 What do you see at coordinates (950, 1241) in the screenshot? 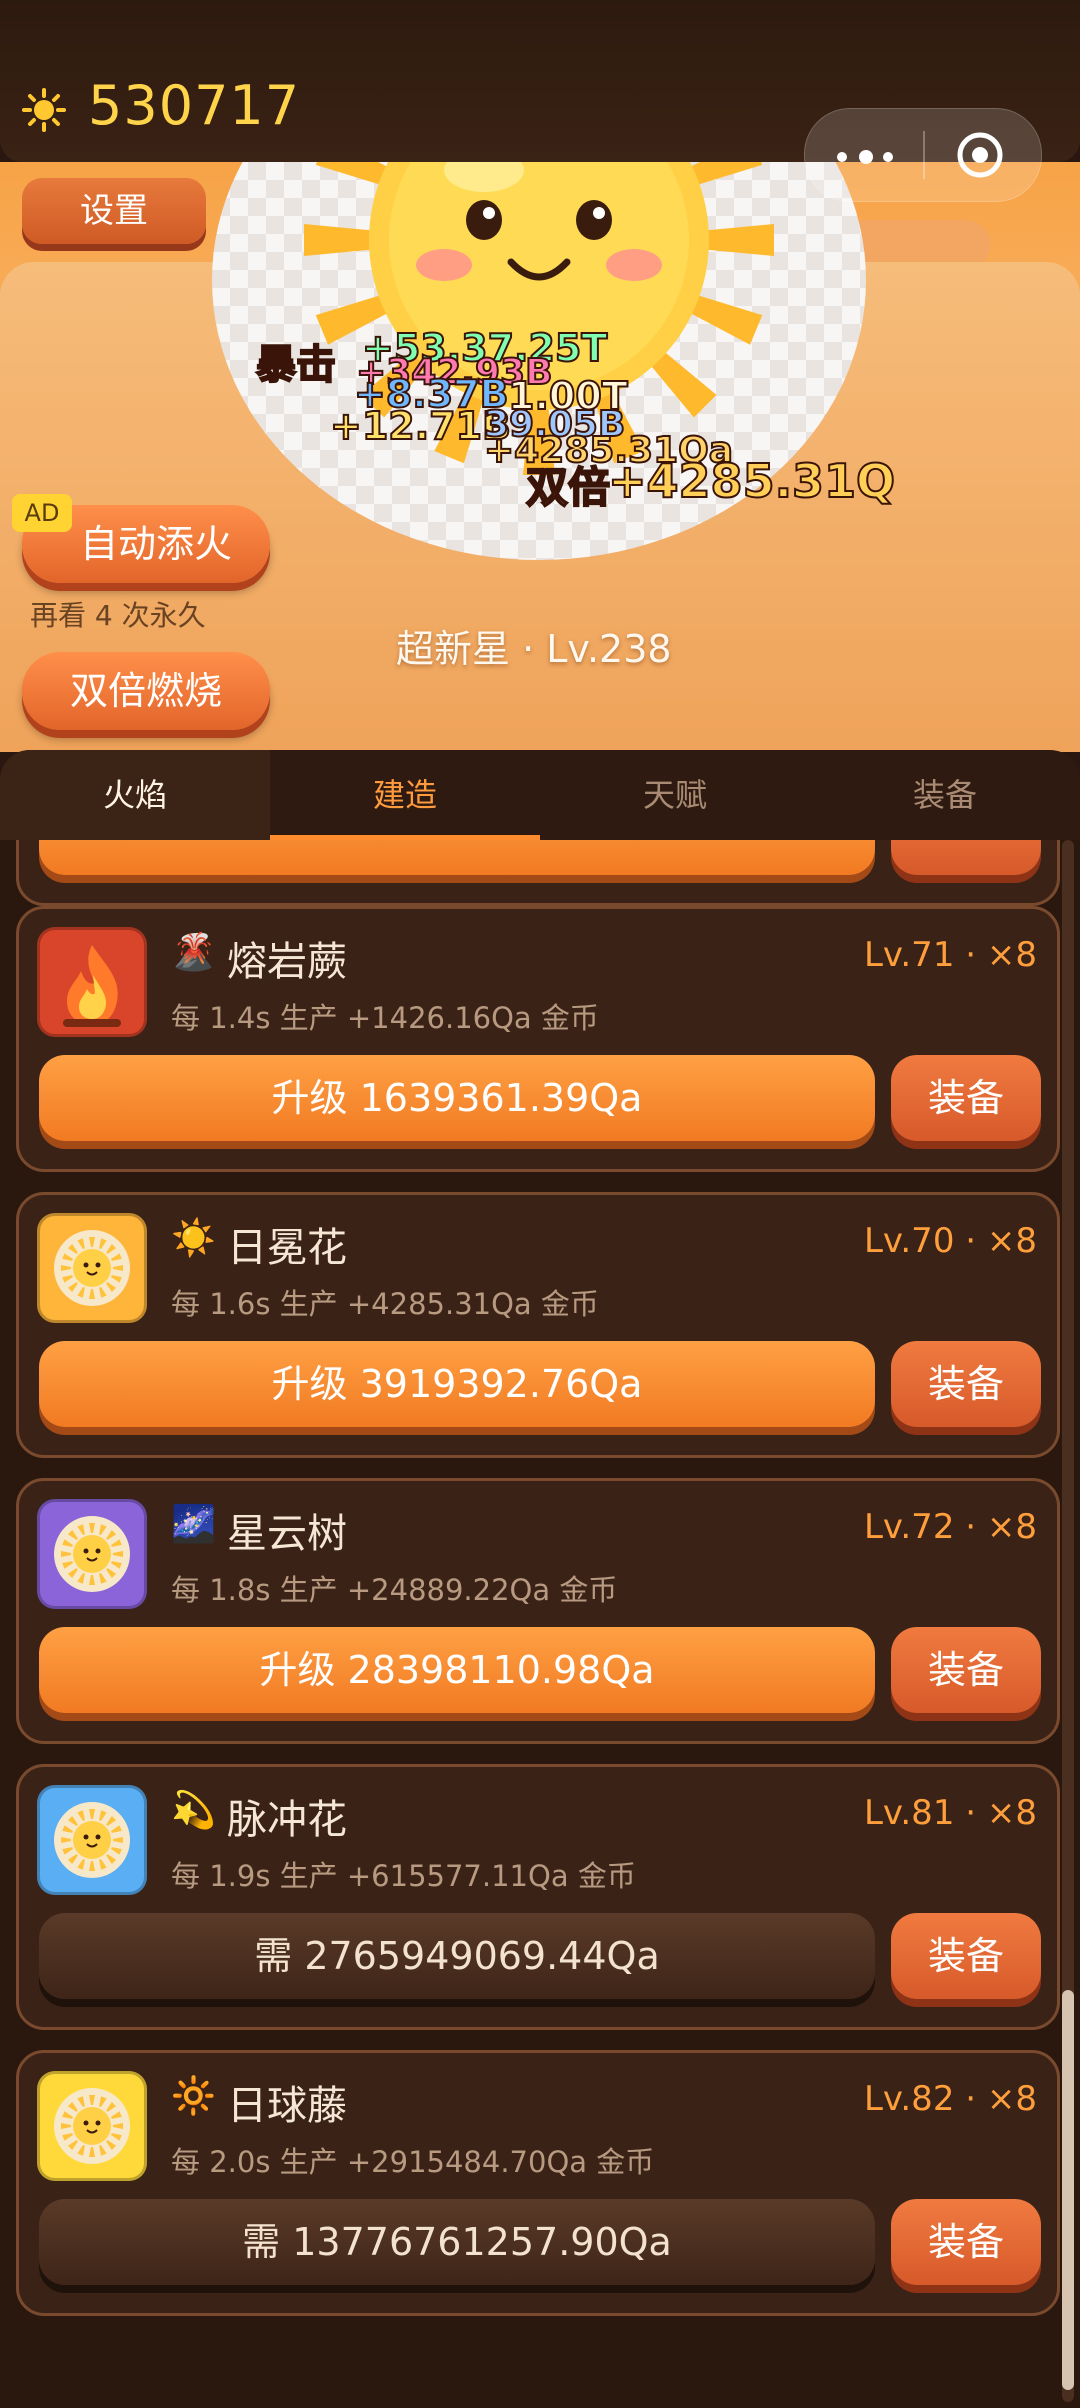
I see `building-level: Lv.70 · ×8` at bounding box center [950, 1241].